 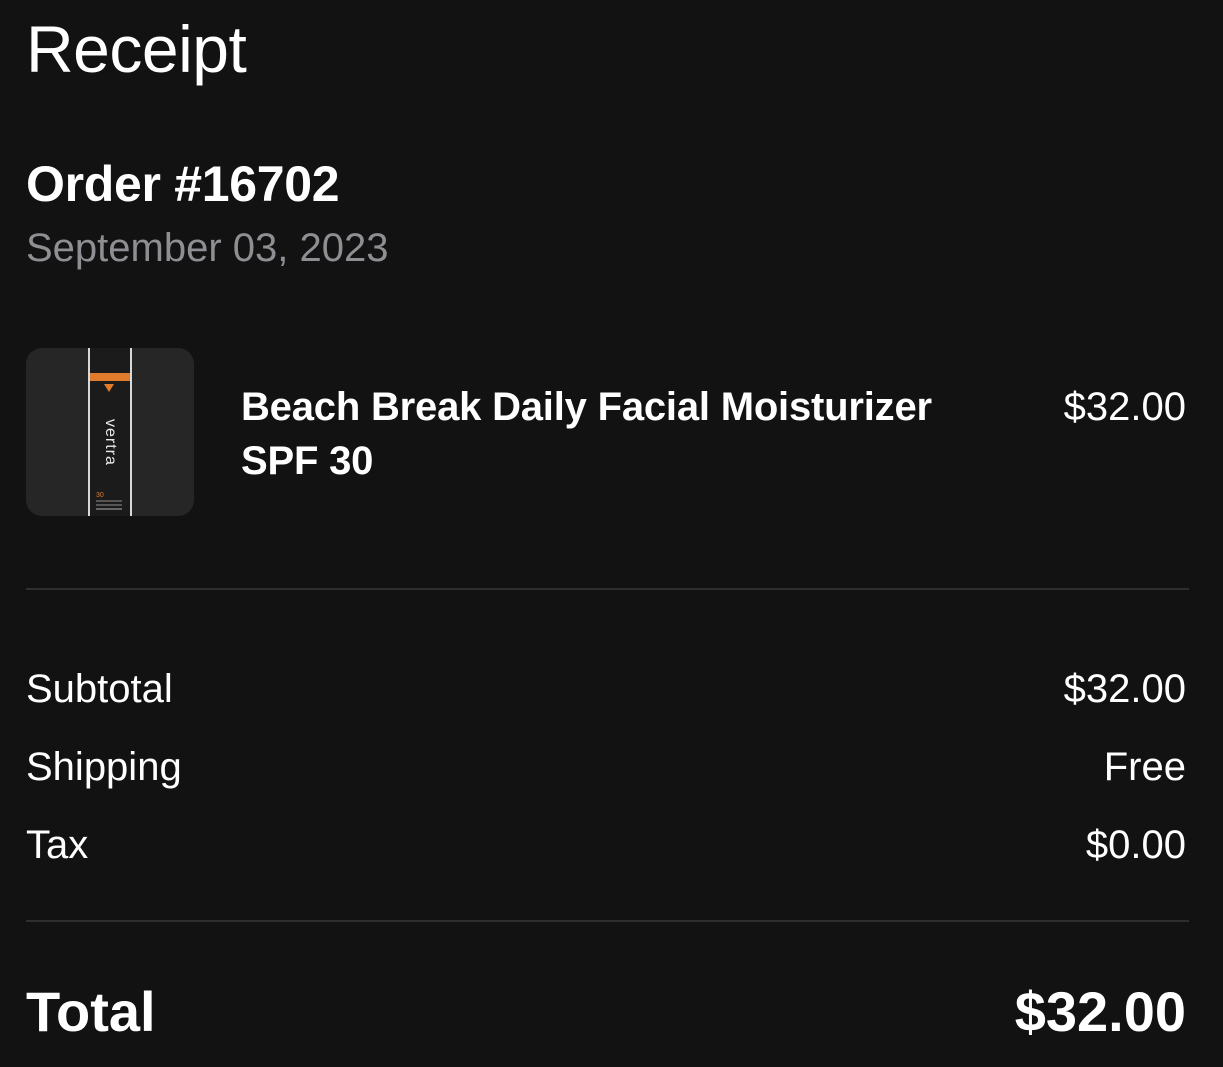 What do you see at coordinates (109, 501) in the screenshot?
I see `tube-fine-print` at bounding box center [109, 501].